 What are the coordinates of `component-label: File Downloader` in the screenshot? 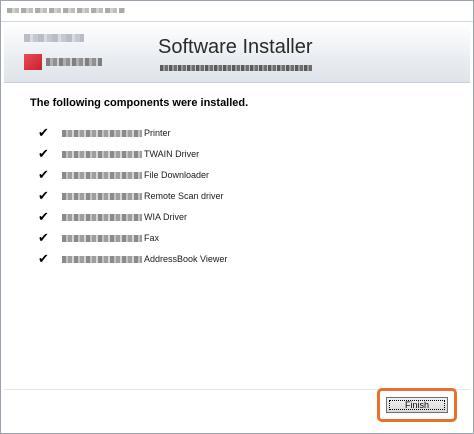 It's located at (177, 175).